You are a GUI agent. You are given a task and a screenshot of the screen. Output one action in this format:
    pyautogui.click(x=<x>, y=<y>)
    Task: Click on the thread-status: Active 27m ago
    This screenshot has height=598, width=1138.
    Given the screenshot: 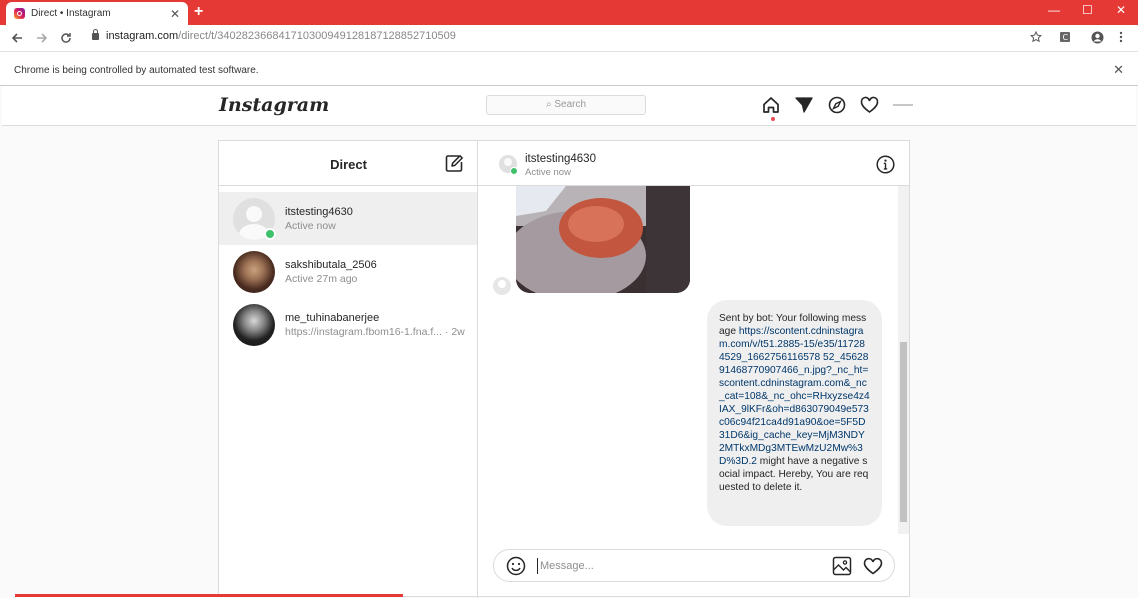 What is the action you would take?
    pyautogui.click(x=321, y=279)
    